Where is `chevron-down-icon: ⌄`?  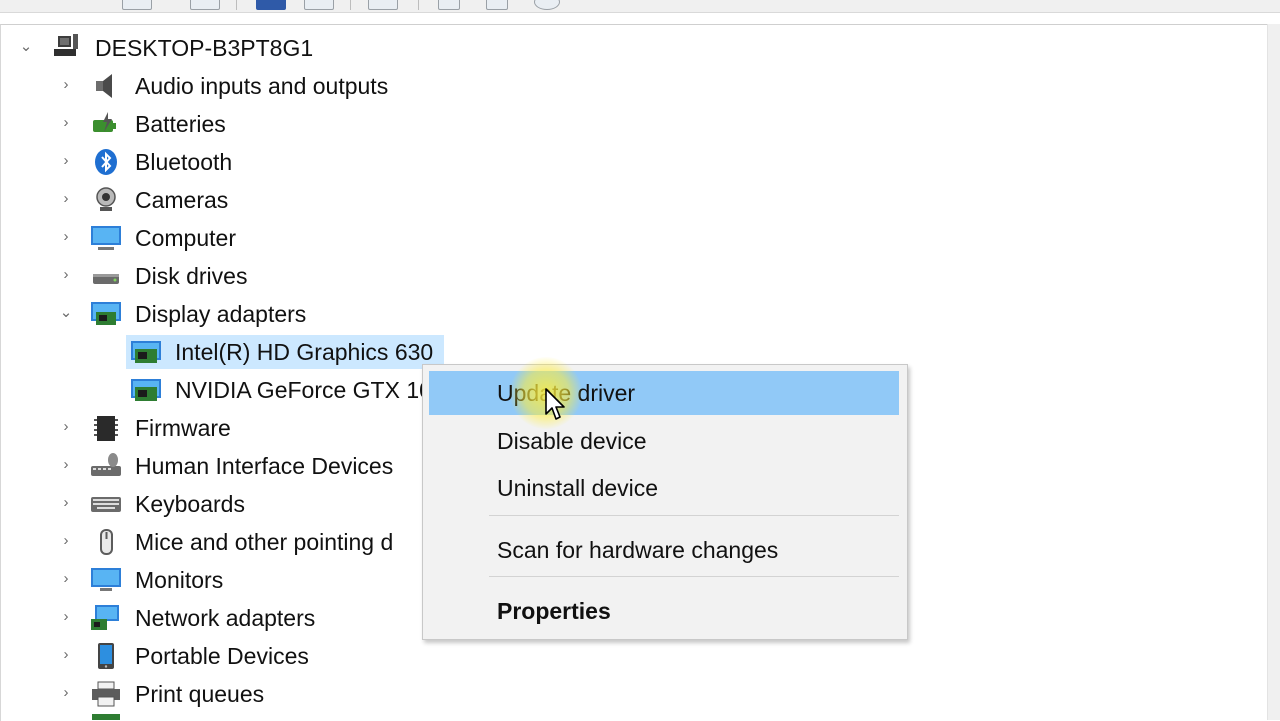 chevron-down-icon: ⌄ is located at coordinates (66, 313).